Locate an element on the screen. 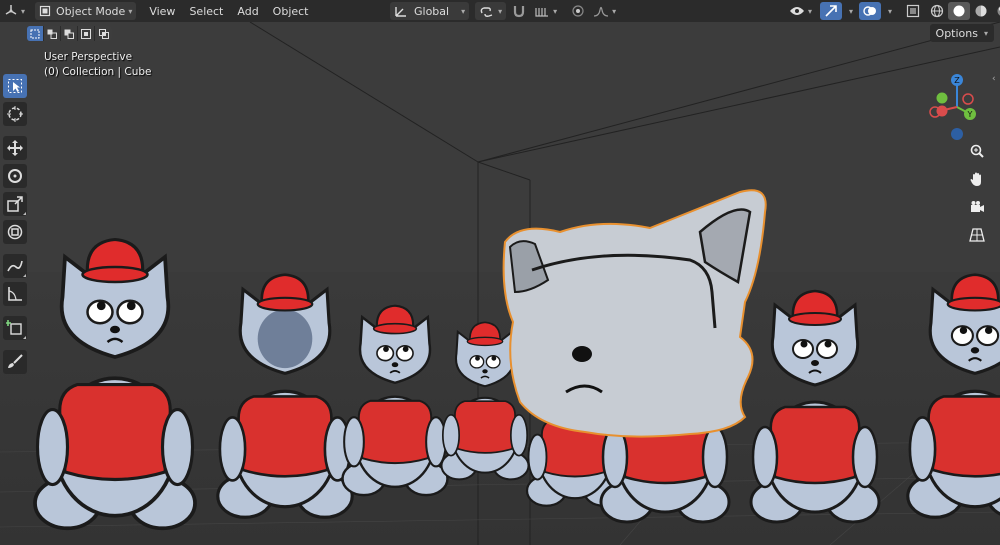 The height and width of the screenshot is (545, 1000). move-icon is located at coordinates (15, 148).